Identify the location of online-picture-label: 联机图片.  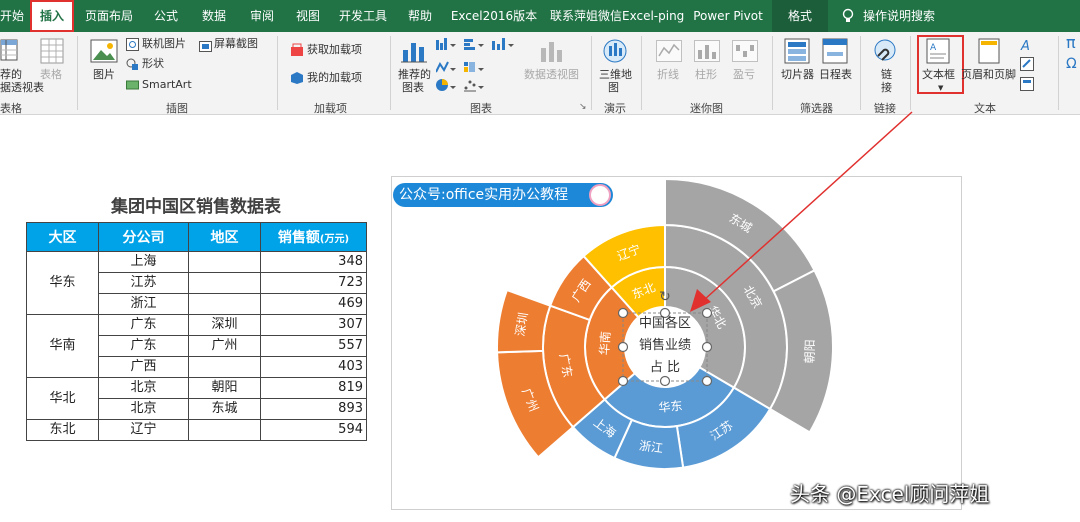
(164, 43).